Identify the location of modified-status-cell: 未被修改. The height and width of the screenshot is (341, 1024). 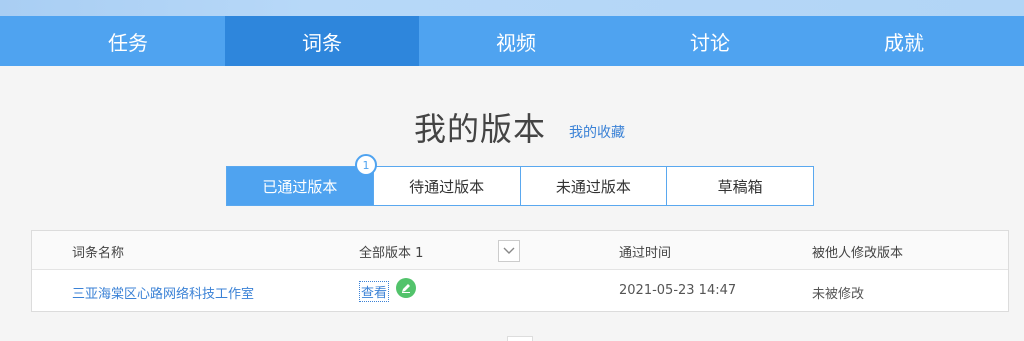
(838, 294).